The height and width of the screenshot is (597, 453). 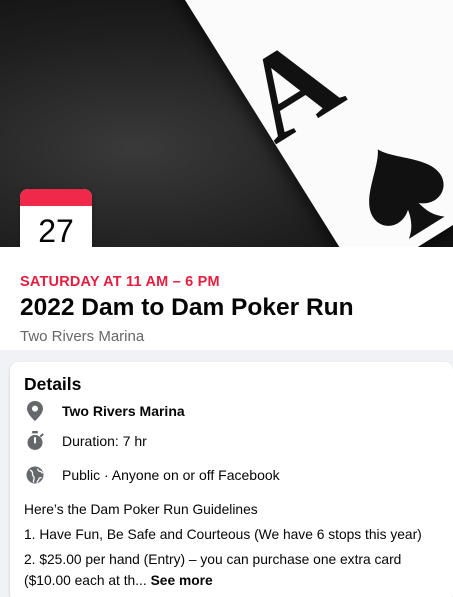 I want to click on event-datetime: SATURDAY AT 11 AM – 6 PM, so click(x=120, y=282).